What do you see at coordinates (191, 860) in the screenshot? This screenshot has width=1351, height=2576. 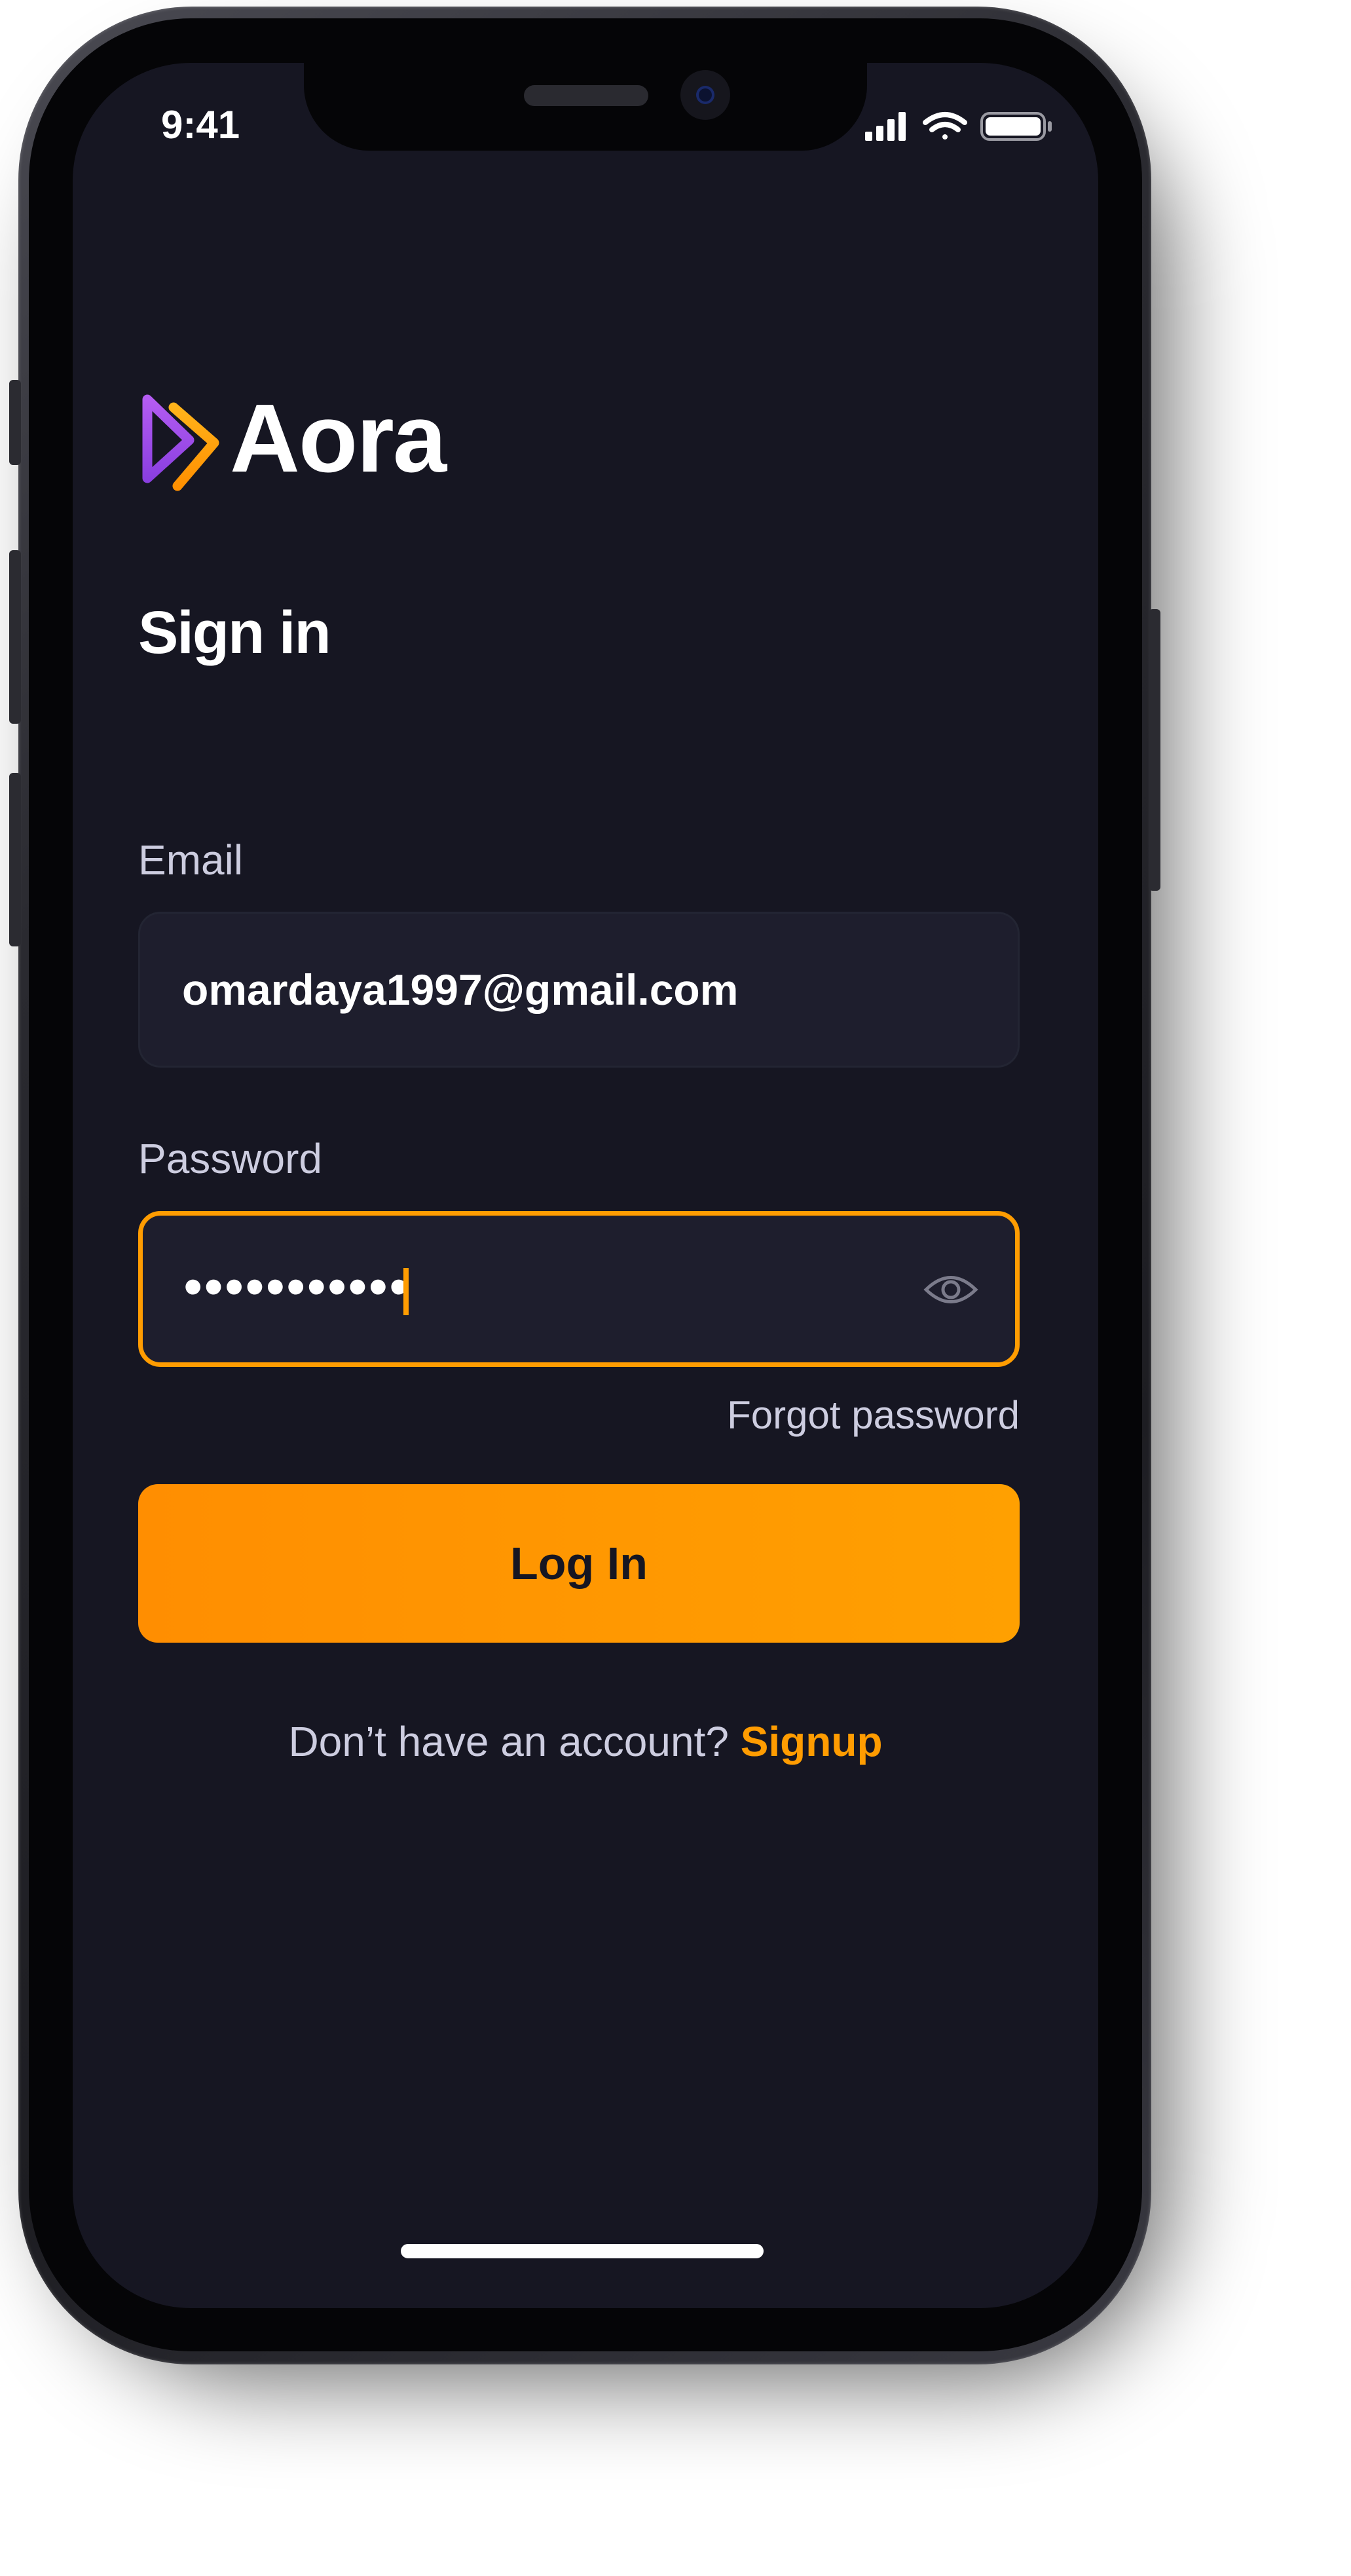 I see `email-label: Email` at bounding box center [191, 860].